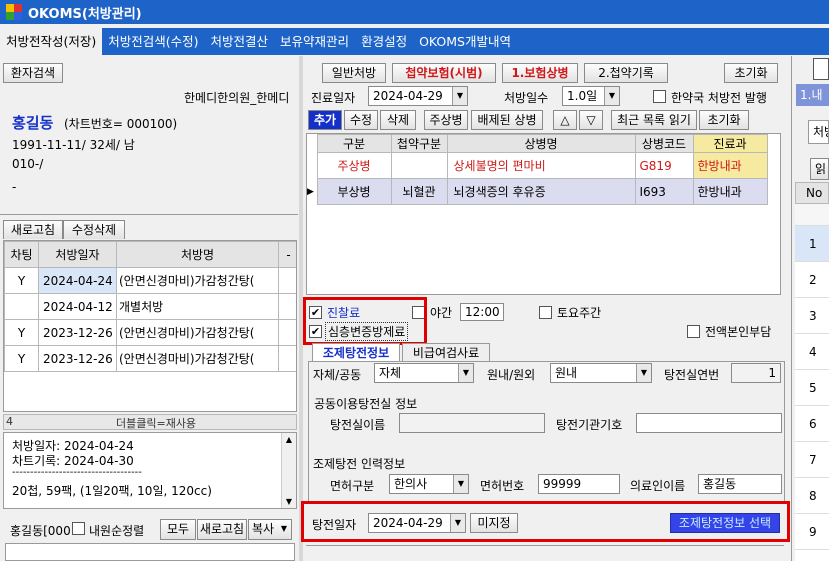 This screenshot has height=561, width=829. What do you see at coordinates (812, 424) in the screenshot?
I see `list-item: 6` at bounding box center [812, 424].